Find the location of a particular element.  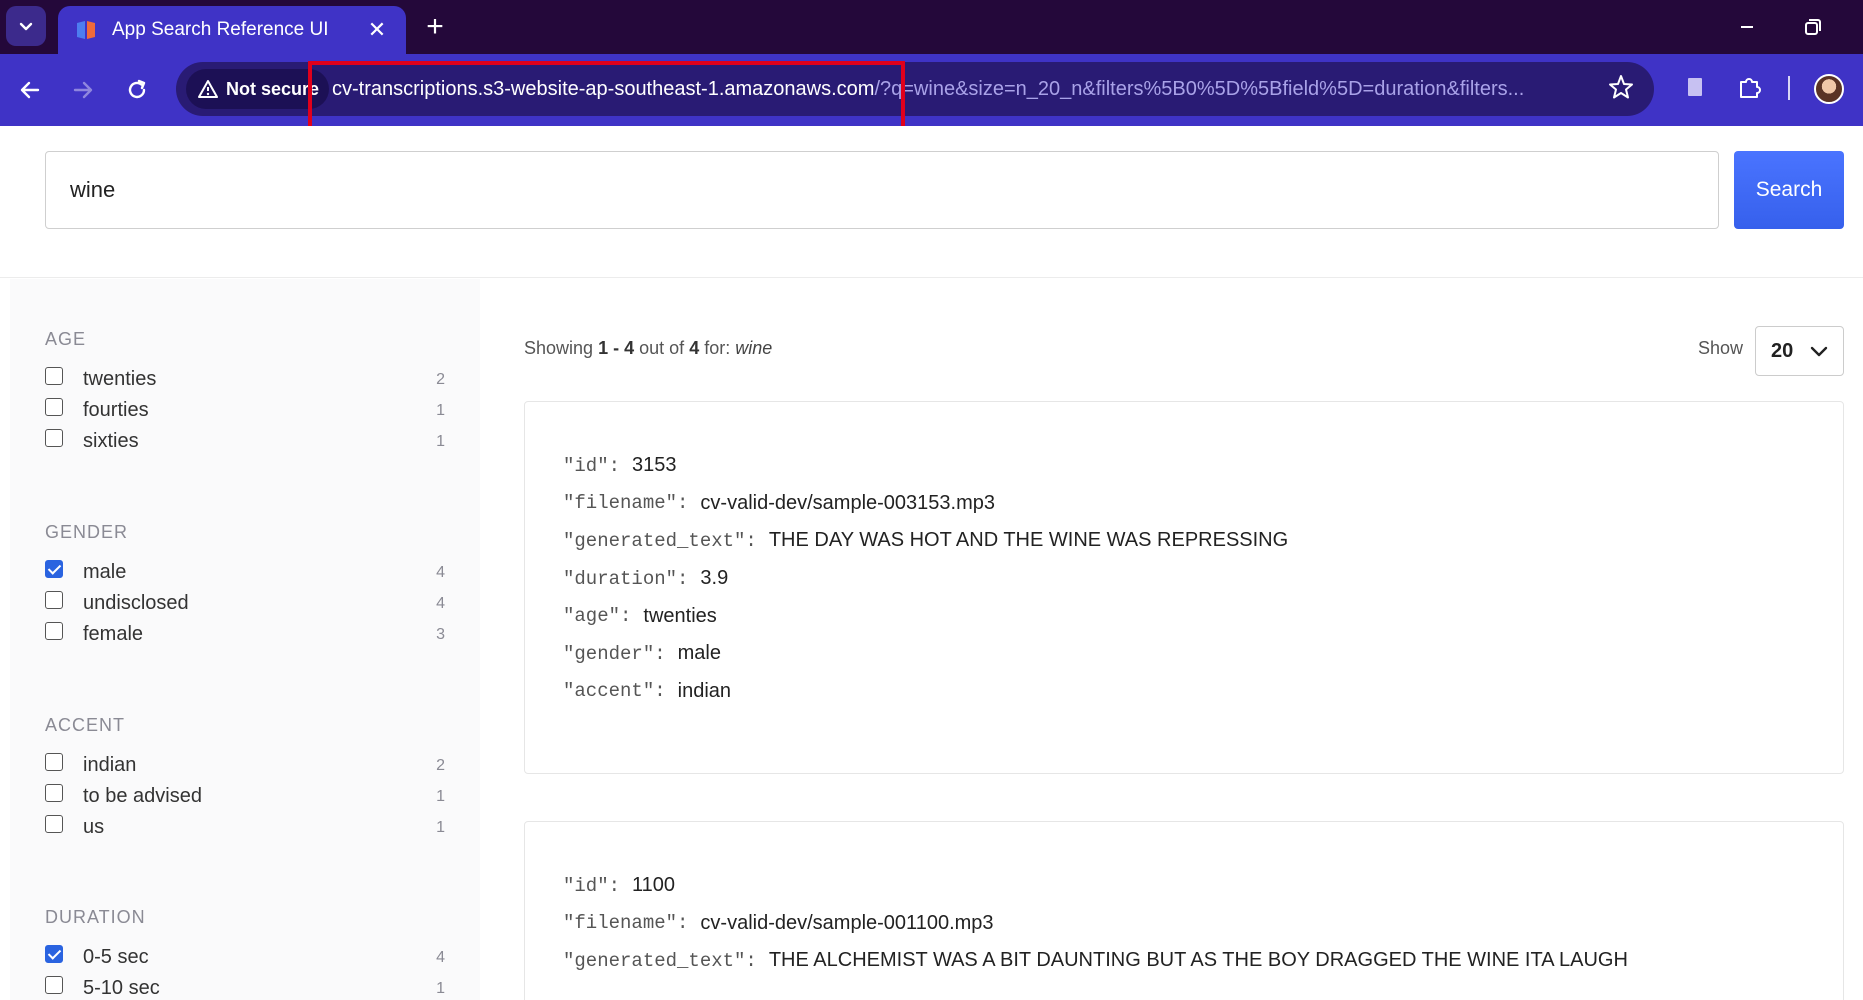

facet-title: DURATION is located at coordinates (95, 917).